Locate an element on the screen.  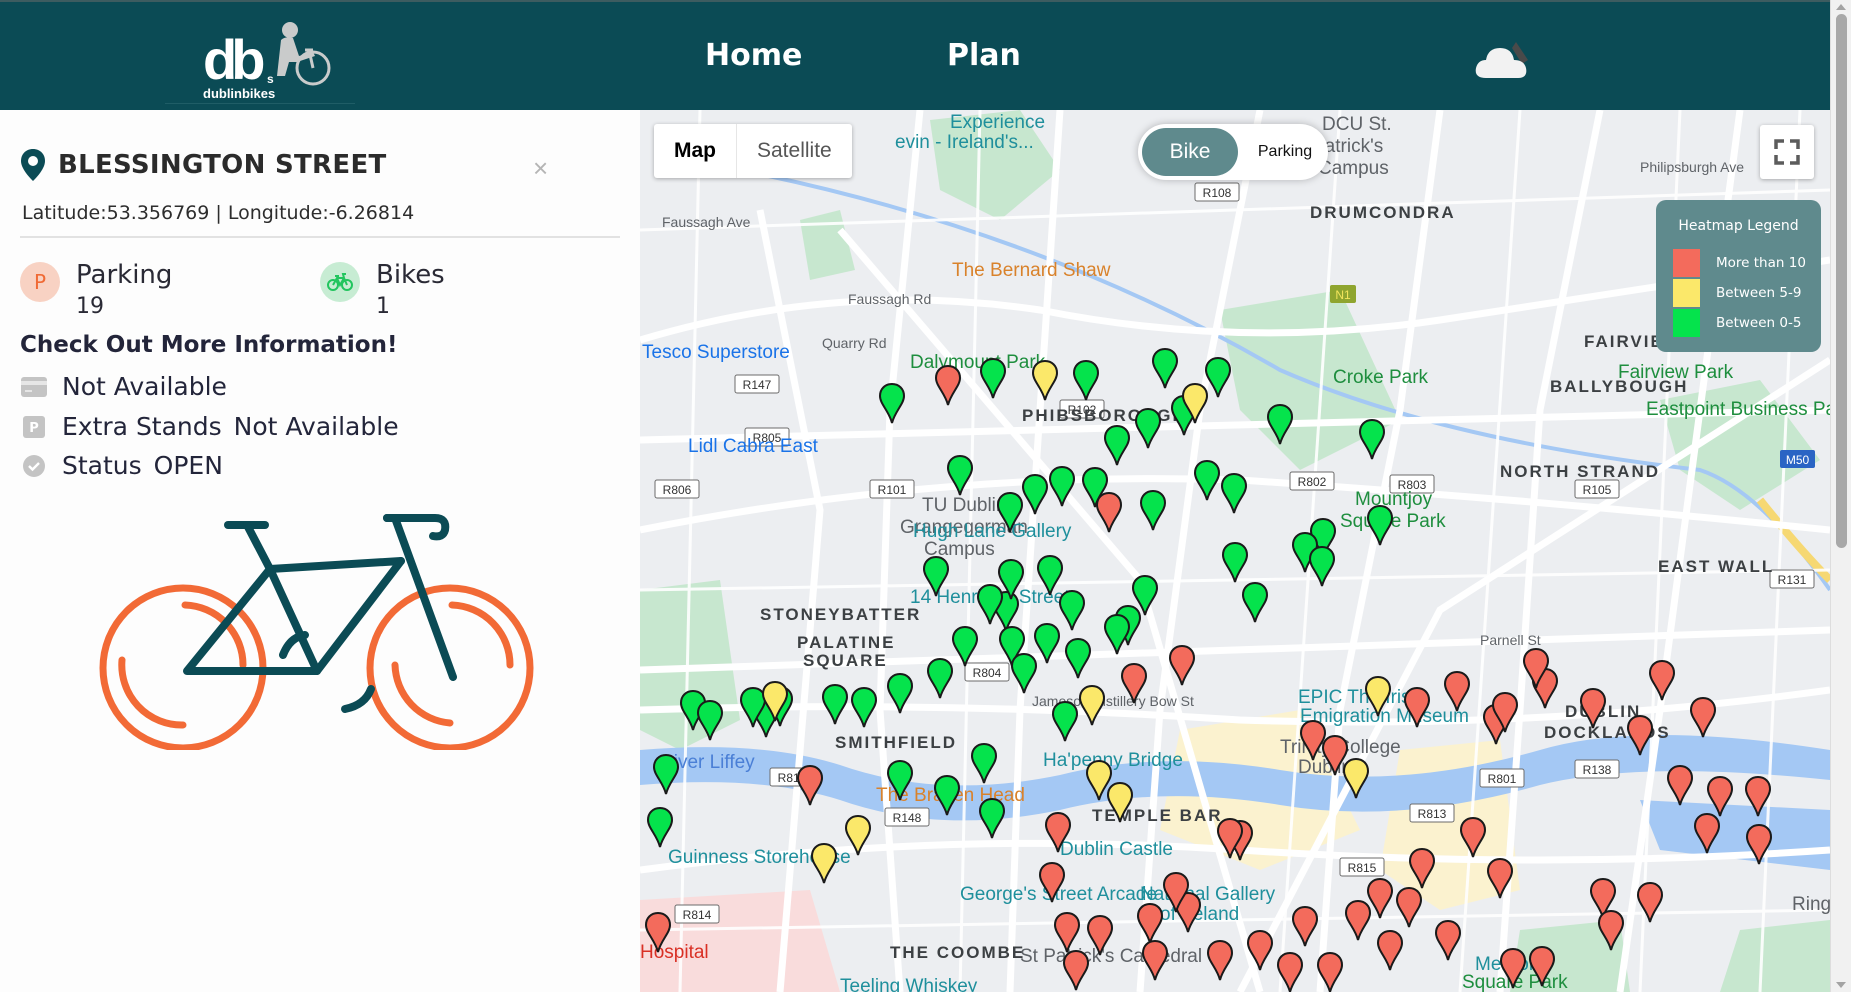
map-label: STONEYBATTER is located at coordinates (840, 614).